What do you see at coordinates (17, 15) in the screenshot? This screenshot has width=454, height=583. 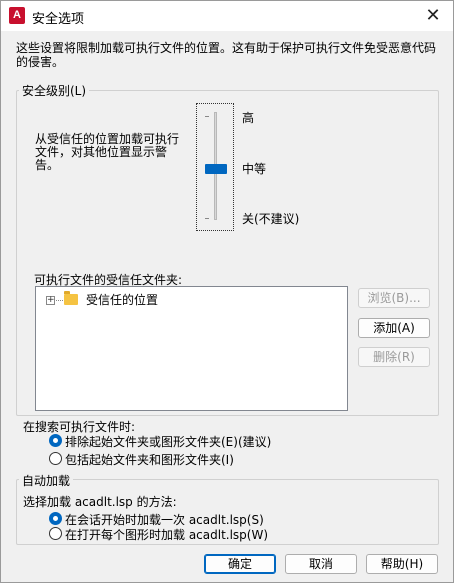 I see `autocad-app-icon: A` at bounding box center [17, 15].